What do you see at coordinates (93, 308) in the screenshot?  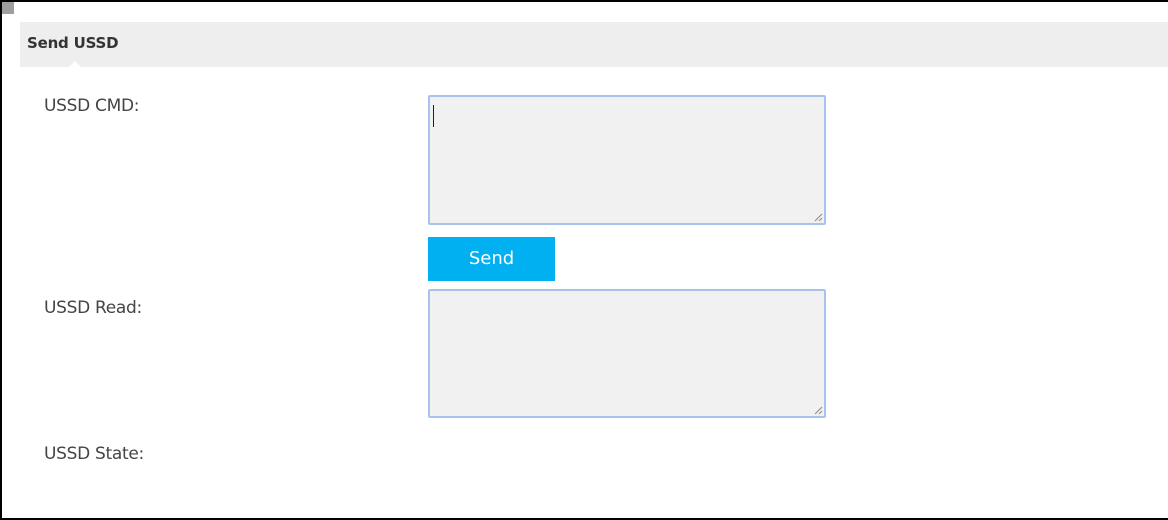 I see `ussd-read-label: USSD Read:` at bounding box center [93, 308].